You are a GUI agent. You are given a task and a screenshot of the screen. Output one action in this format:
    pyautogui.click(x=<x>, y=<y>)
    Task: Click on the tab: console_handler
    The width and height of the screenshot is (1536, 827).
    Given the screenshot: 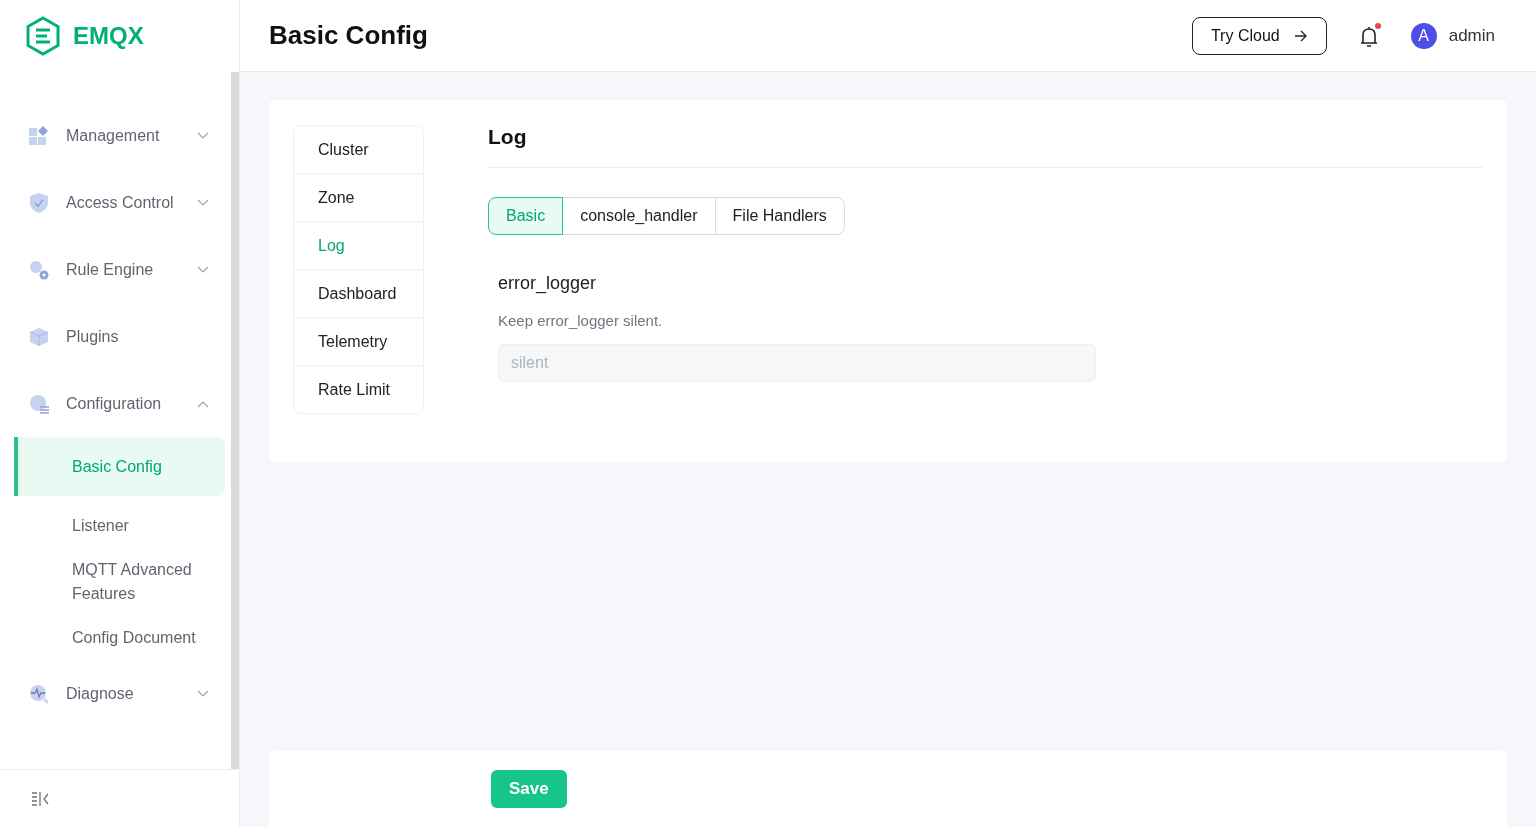 What is the action you would take?
    pyautogui.click(x=639, y=216)
    